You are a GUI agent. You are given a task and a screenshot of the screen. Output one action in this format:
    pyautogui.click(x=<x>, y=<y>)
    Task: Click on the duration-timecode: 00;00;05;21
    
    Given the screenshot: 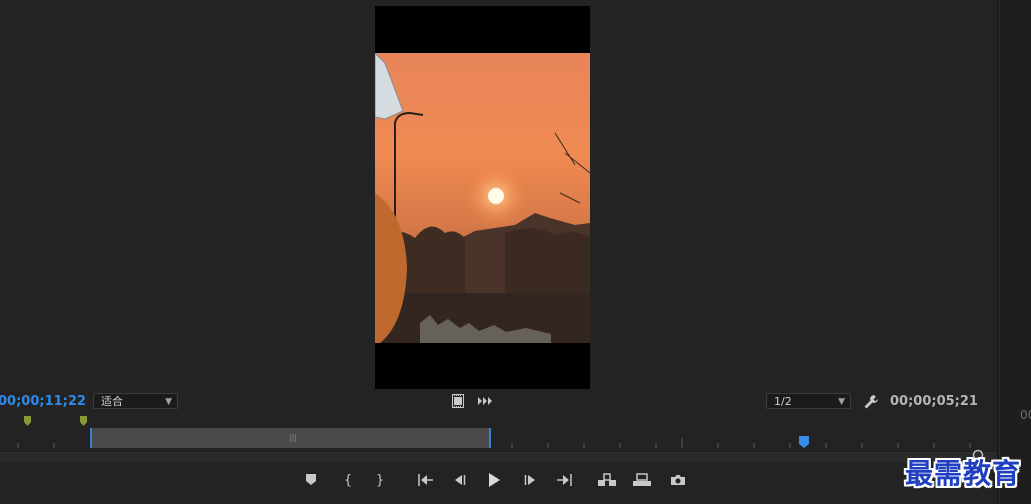 What is the action you would take?
    pyautogui.click(x=934, y=401)
    